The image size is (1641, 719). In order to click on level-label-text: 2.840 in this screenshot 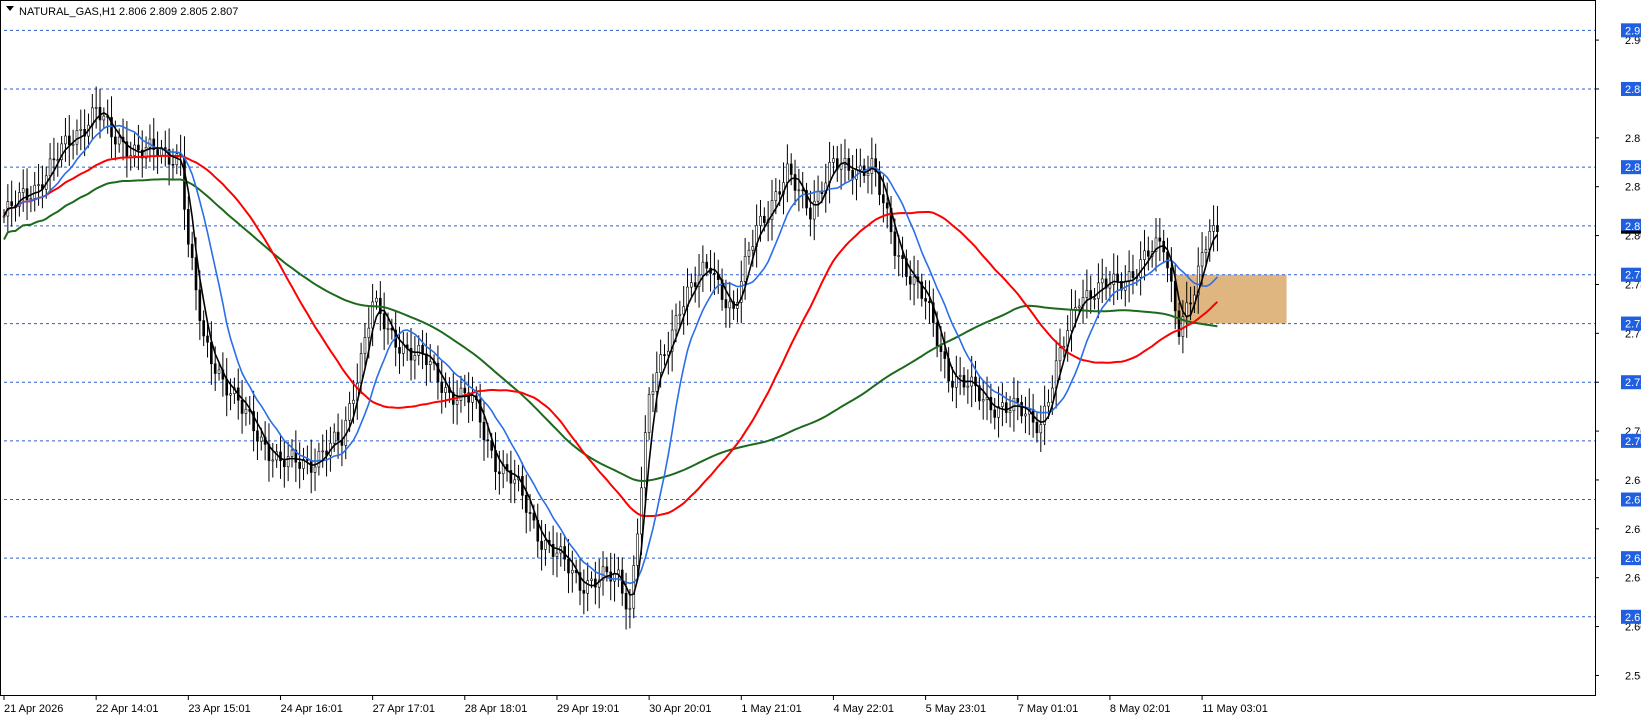, I will do `click(1633, 168)`.